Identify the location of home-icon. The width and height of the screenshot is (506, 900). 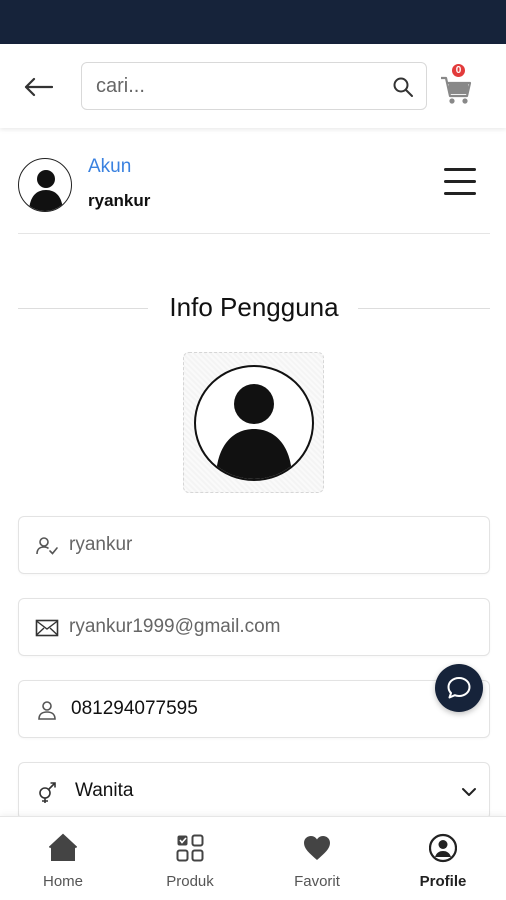
(63, 847).